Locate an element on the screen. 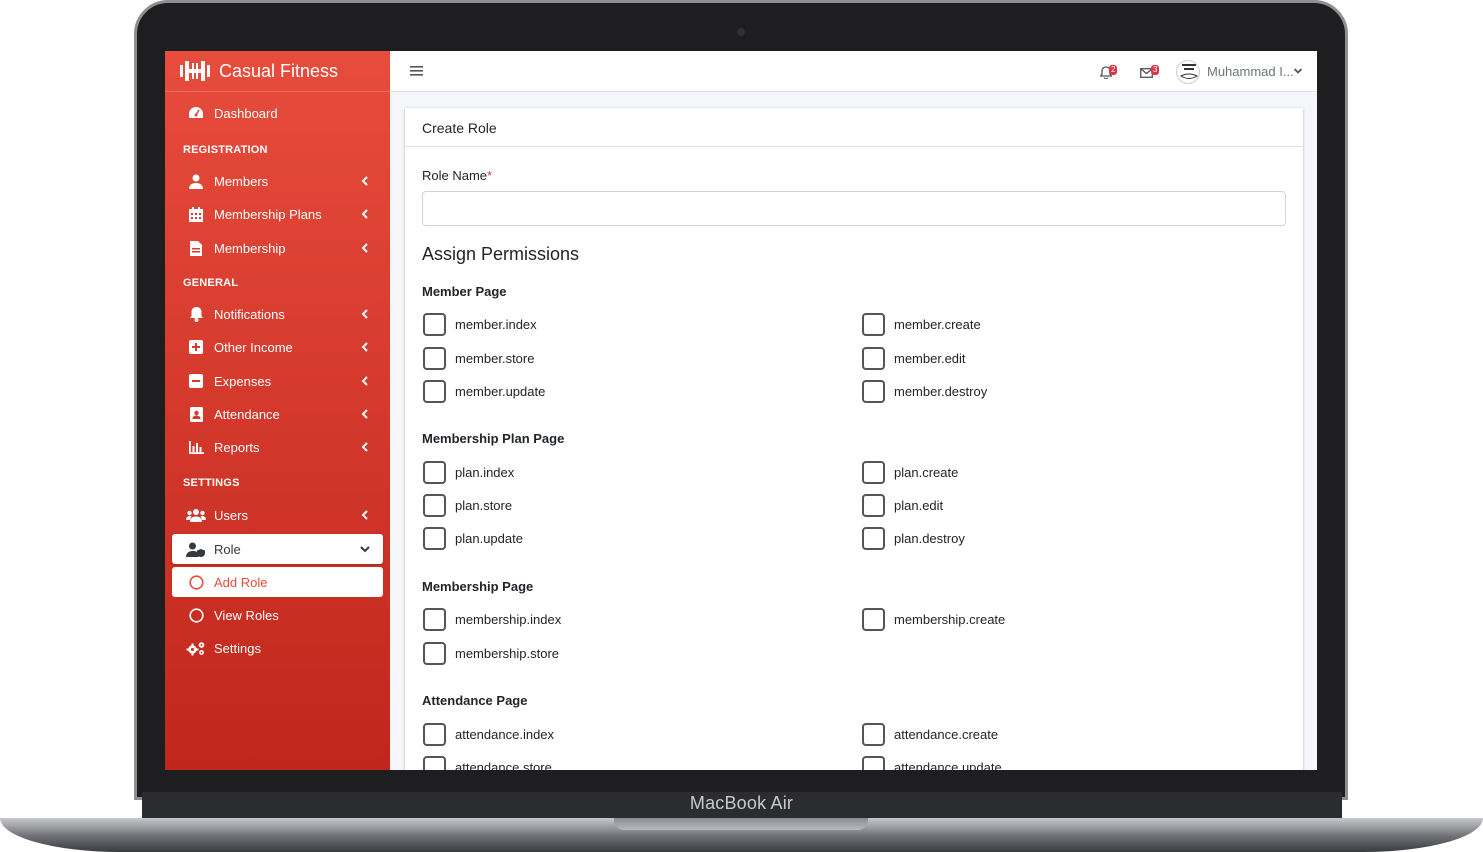 The width and height of the screenshot is (1483, 852). user-icon is located at coordinates (196, 181).